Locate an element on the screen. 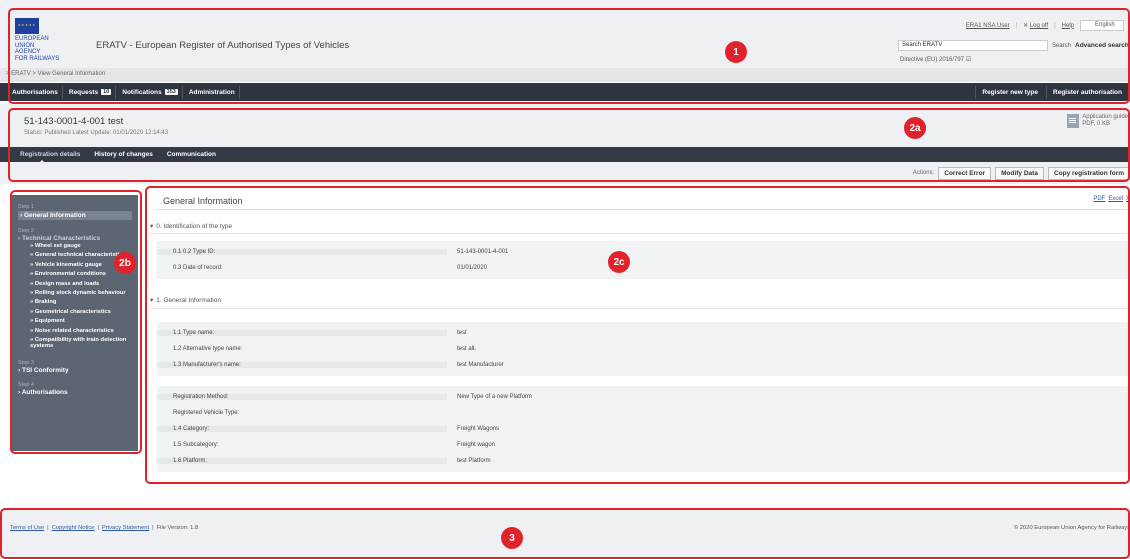 The image size is (1130, 559). callout-box-footer is located at coordinates (565, 533).